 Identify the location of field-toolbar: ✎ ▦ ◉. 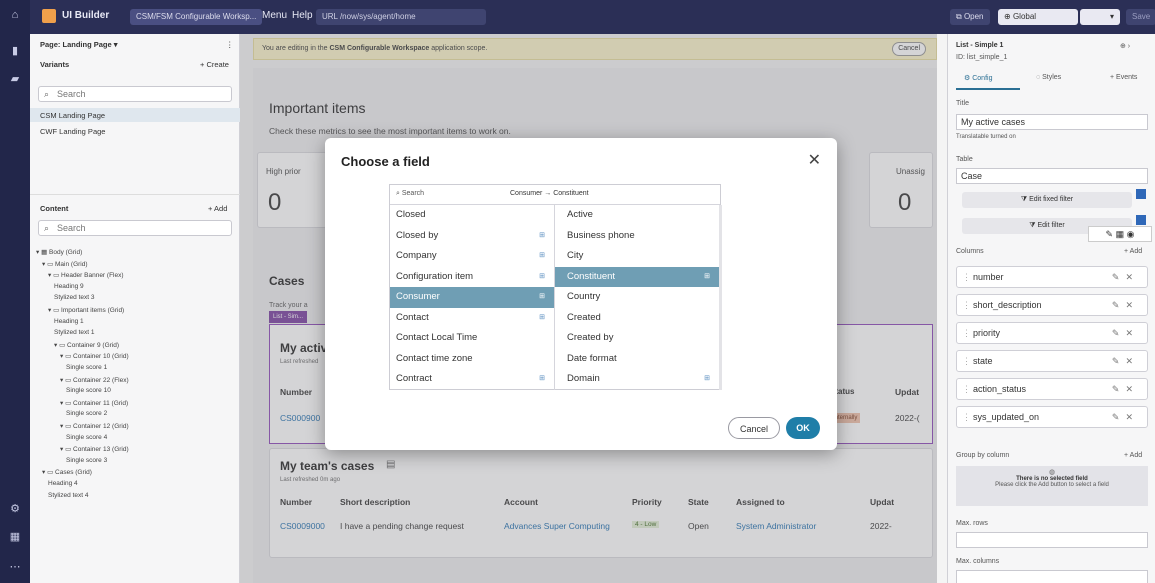
(1120, 234).